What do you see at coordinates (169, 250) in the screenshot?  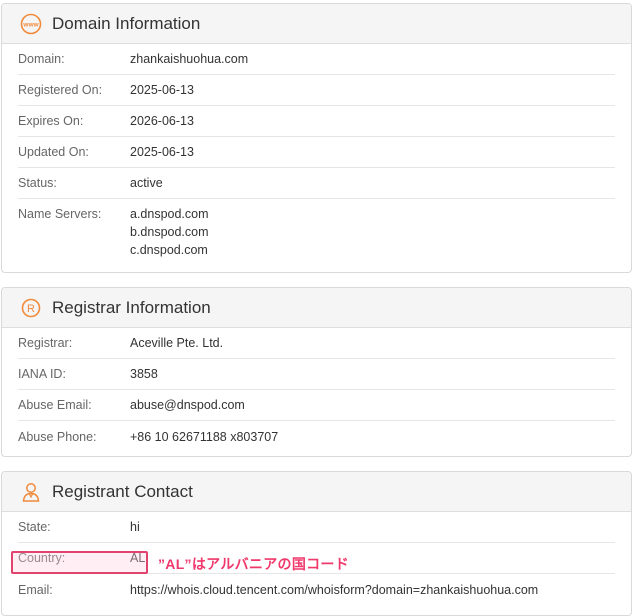 I see `name-server: c.dnspod.com` at bounding box center [169, 250].